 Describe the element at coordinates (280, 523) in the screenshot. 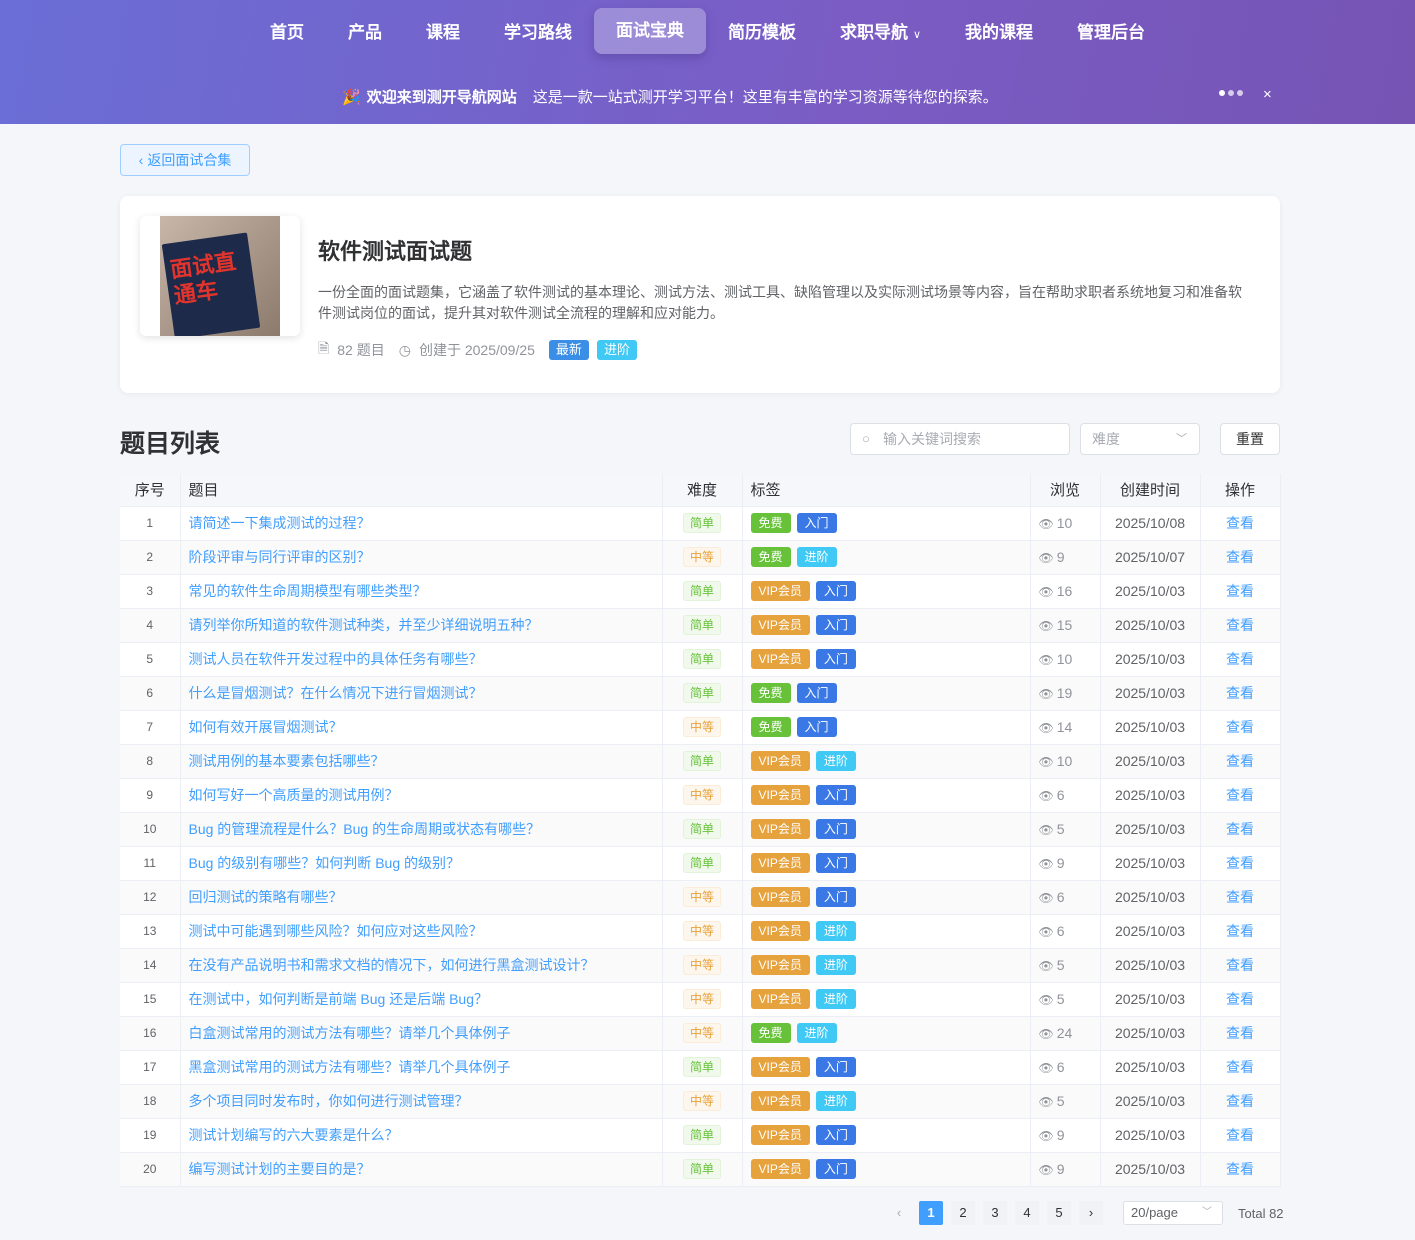

I see `question-link: 请简述一下集成测试的过程？` at that location.